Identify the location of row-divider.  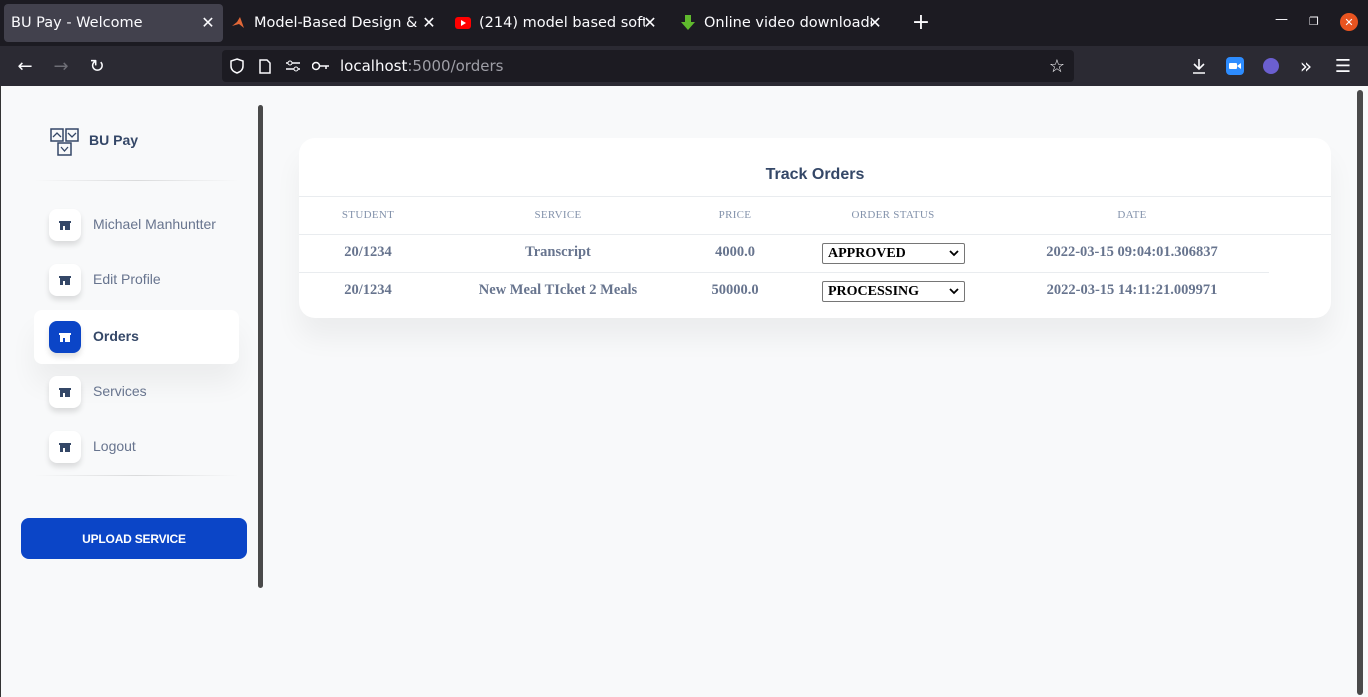
(784, 272).